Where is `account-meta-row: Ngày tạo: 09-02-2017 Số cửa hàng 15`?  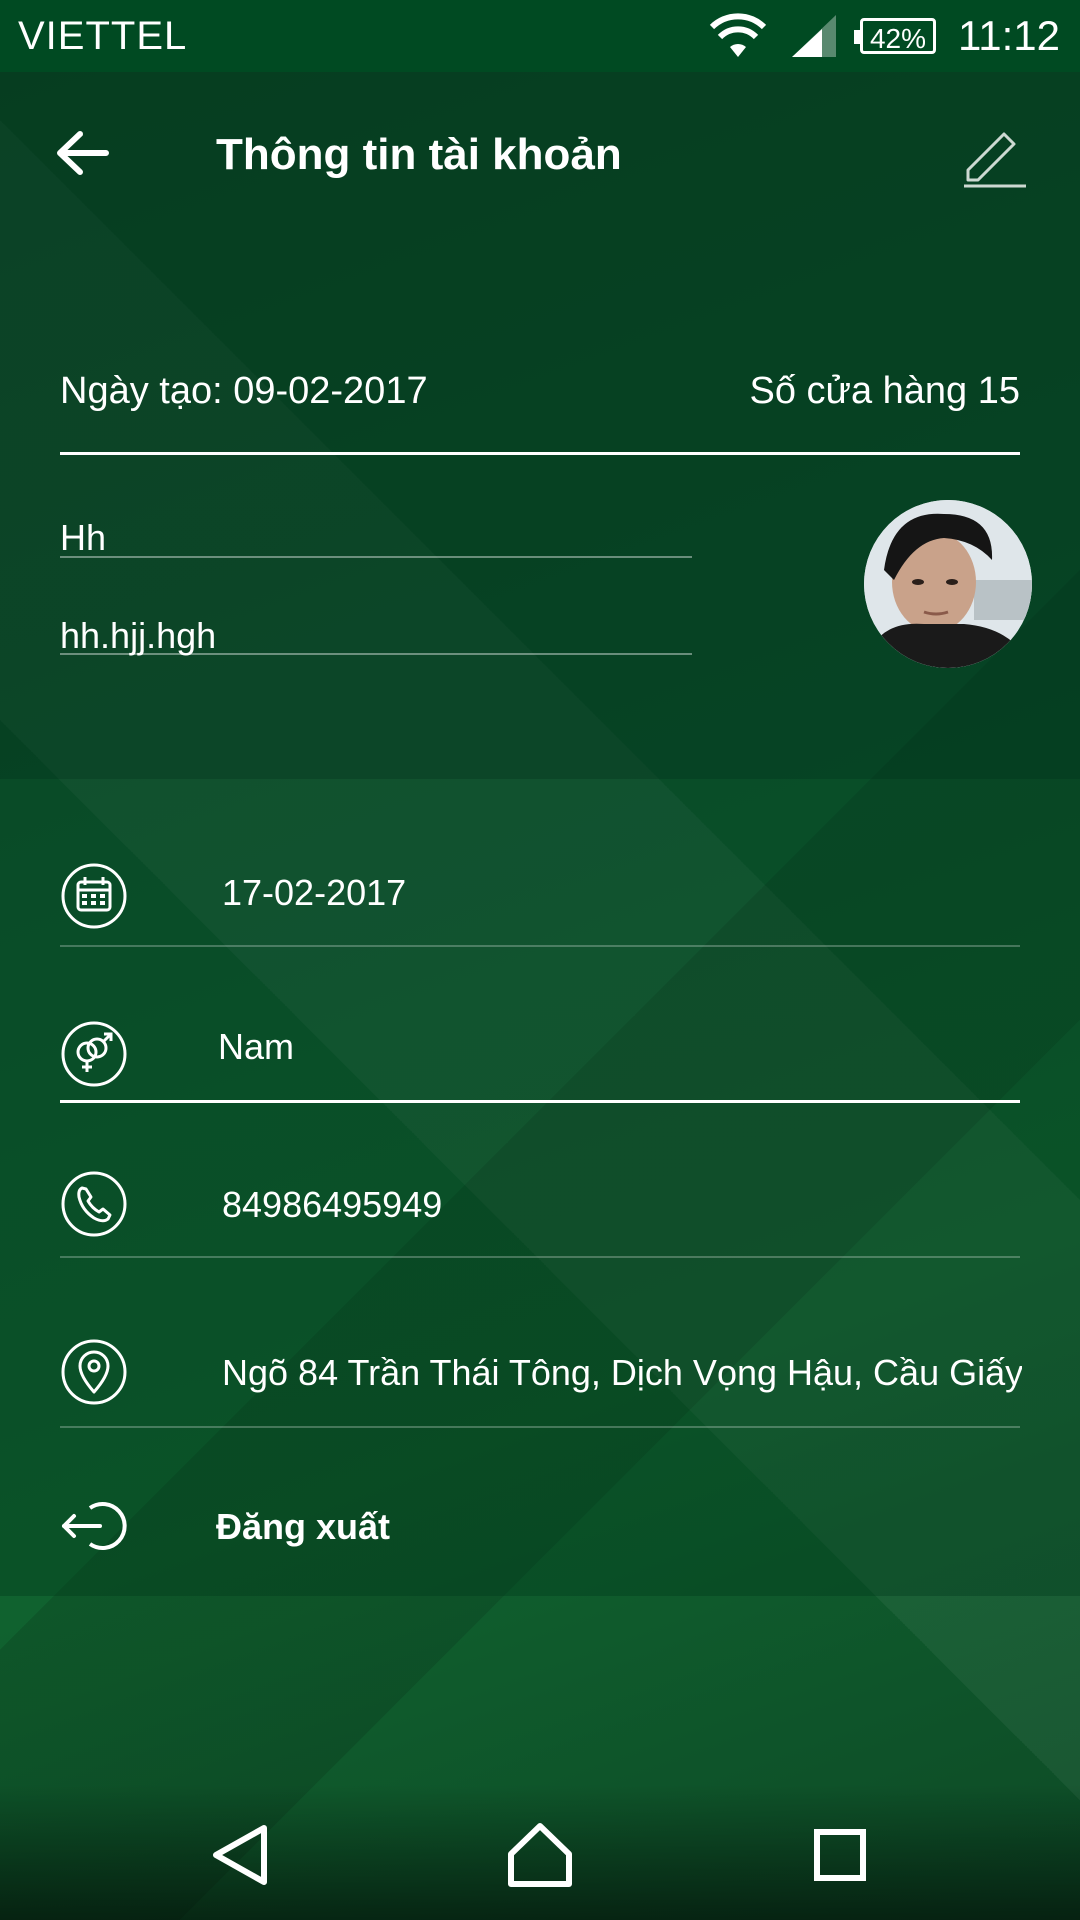
account-meta-row: Ngày tạo: 09-02-2017 Số cửa hàng 15 is located at coordinates (540, 394).